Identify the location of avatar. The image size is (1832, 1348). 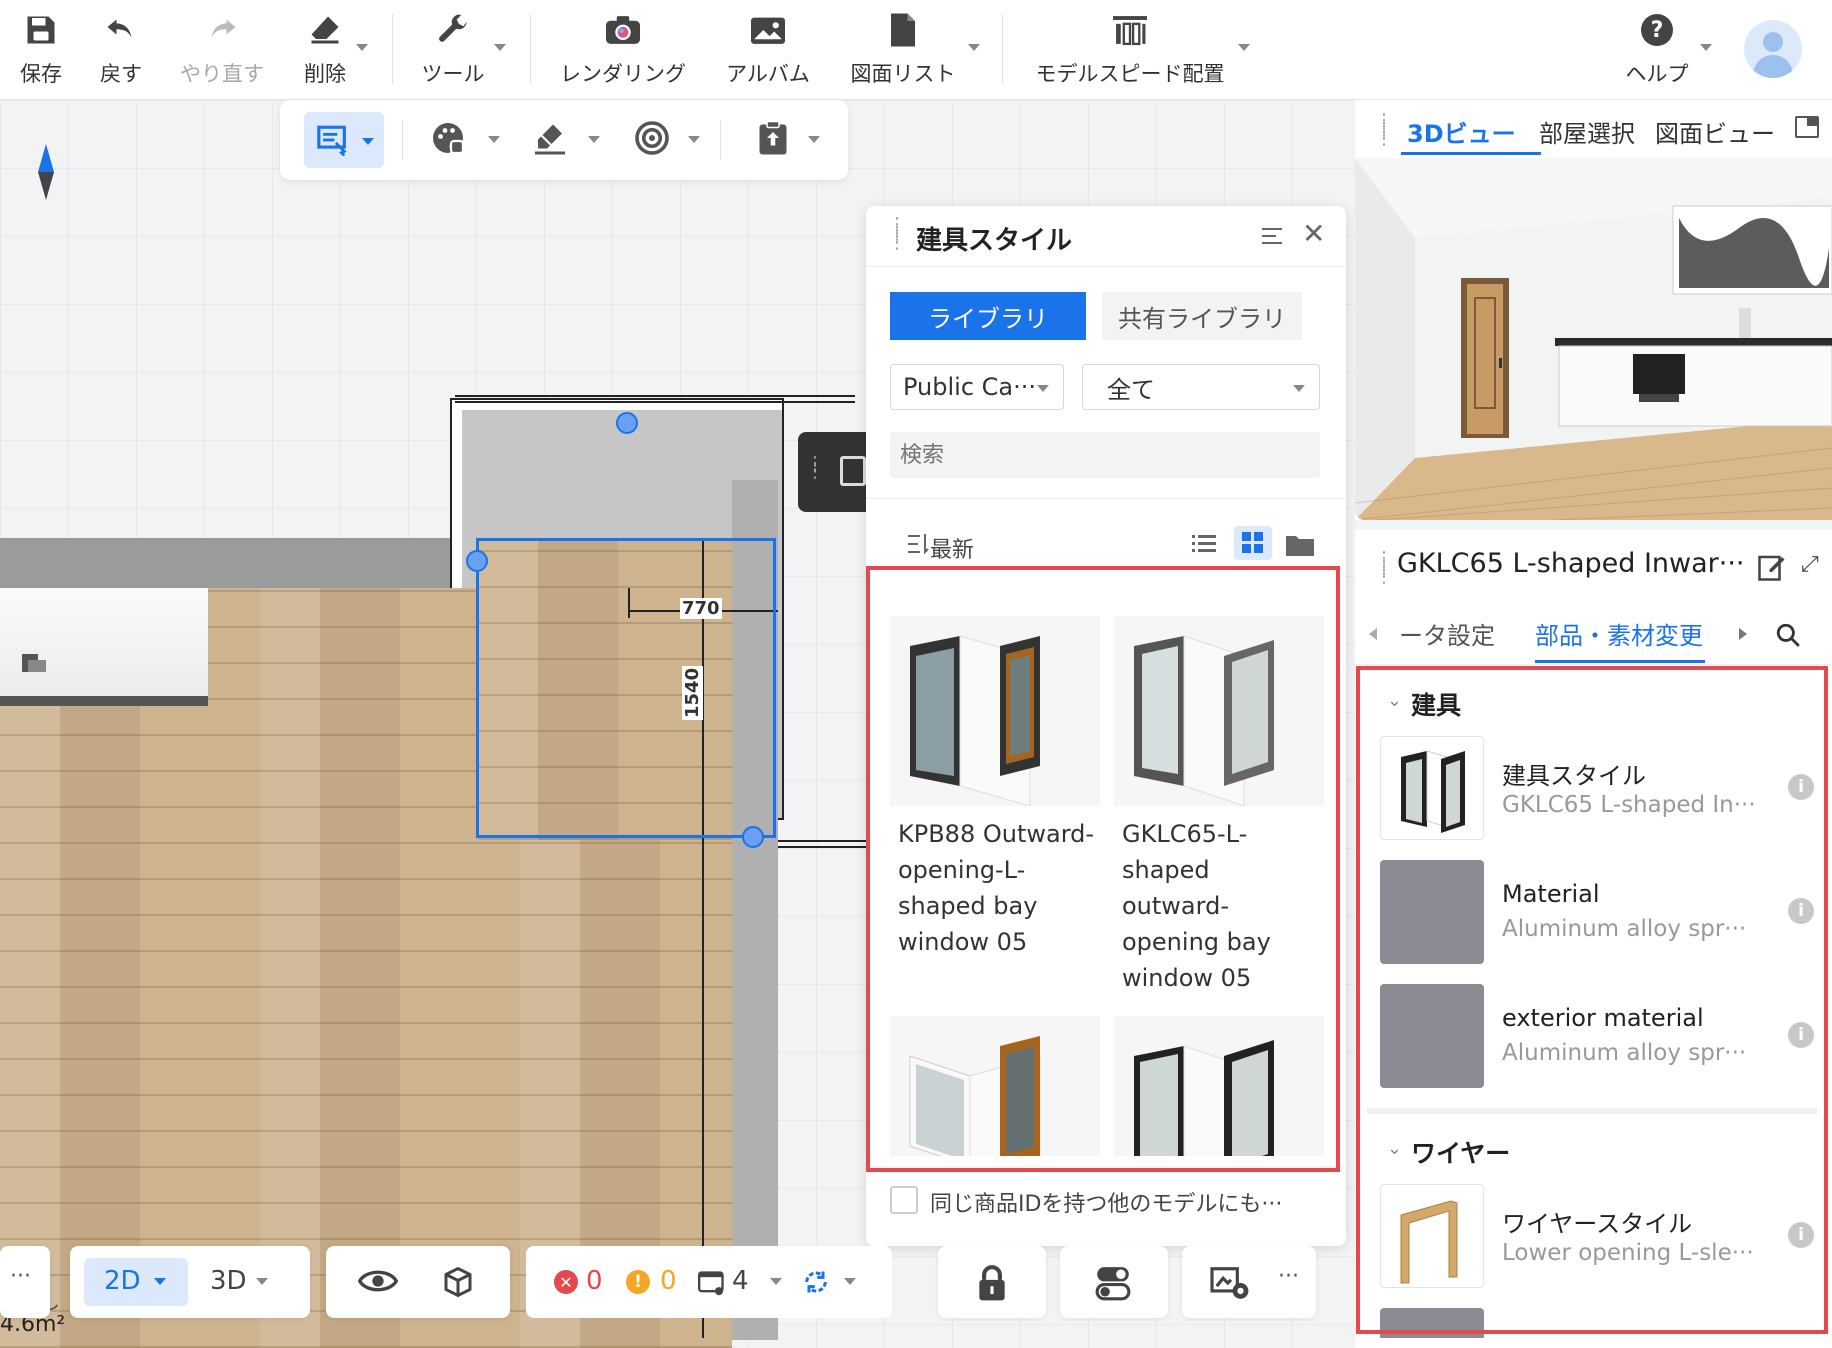
(1773, 49).